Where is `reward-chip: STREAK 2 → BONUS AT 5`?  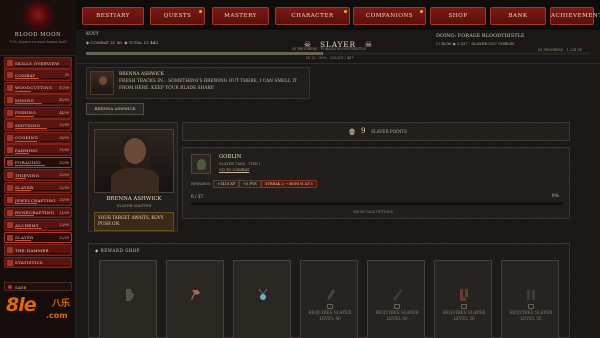
reward-chip: STREAK 2 → BONUS AT 5 is located at coordinates (289, 184).